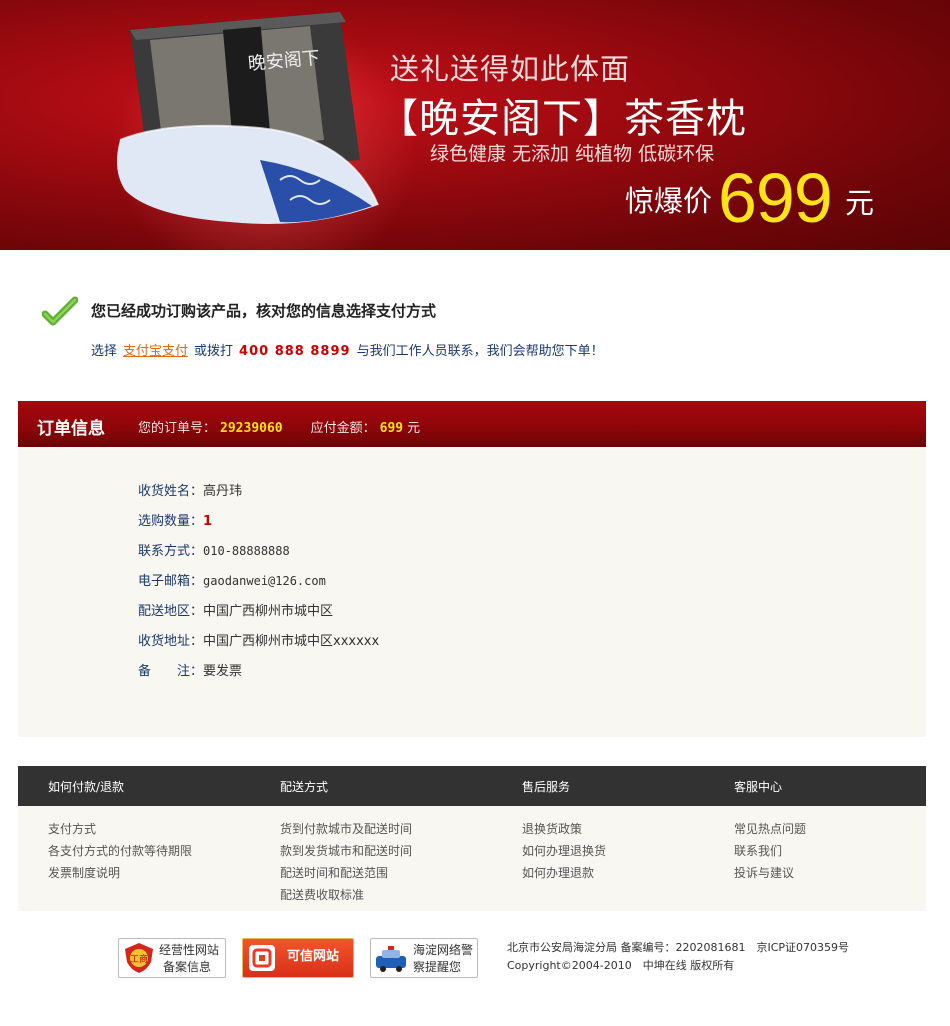  Describe the element at coordinates (414, 428) in the screenshot. I see `amount-unit: 元` at that location.